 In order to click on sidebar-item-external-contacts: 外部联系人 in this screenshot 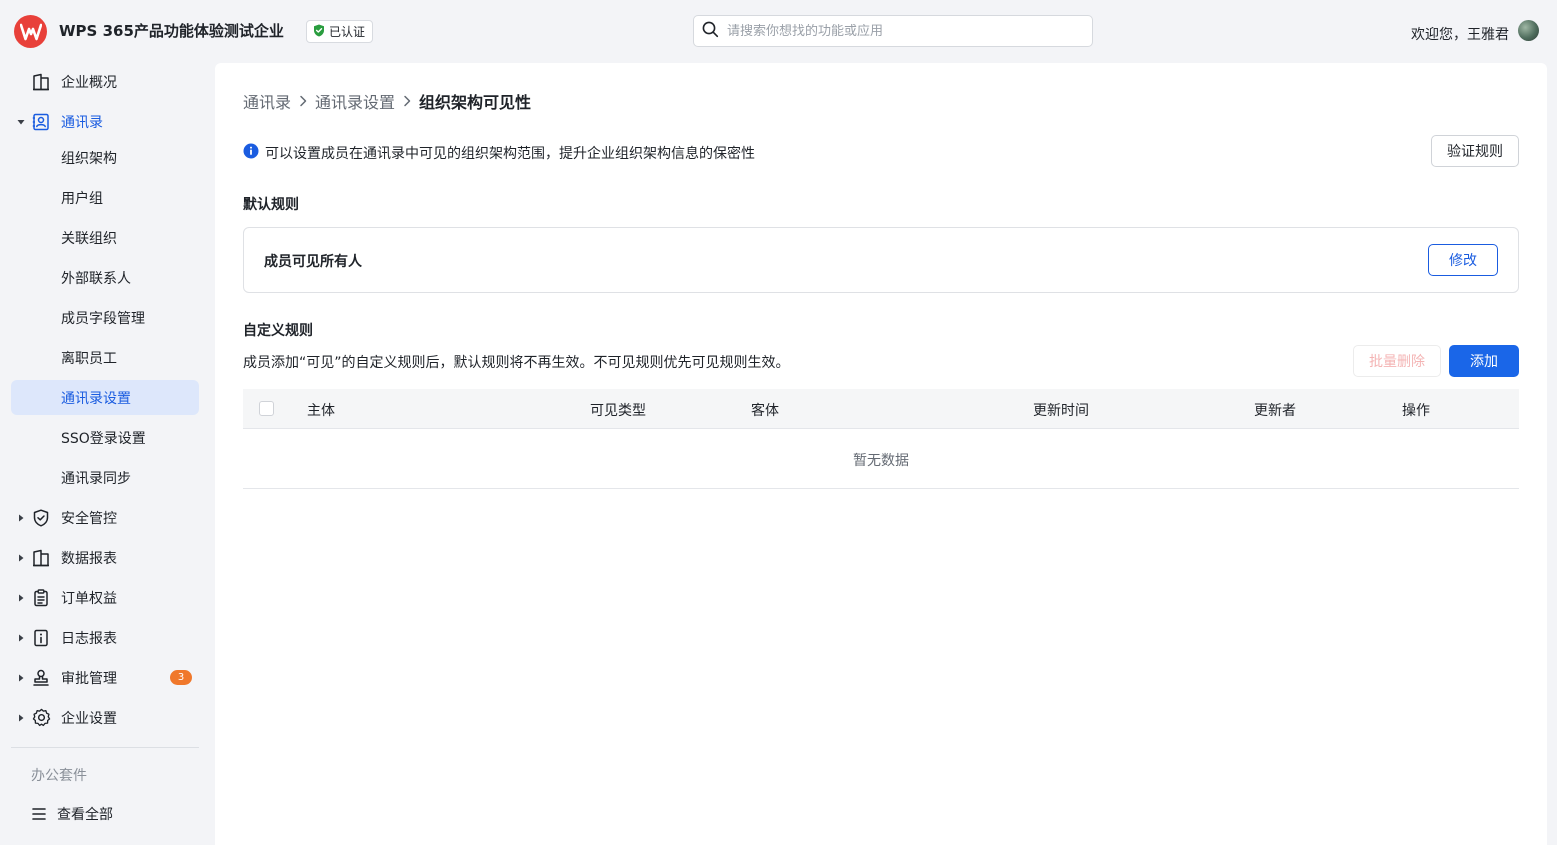, I will do `click(105, 277)`.